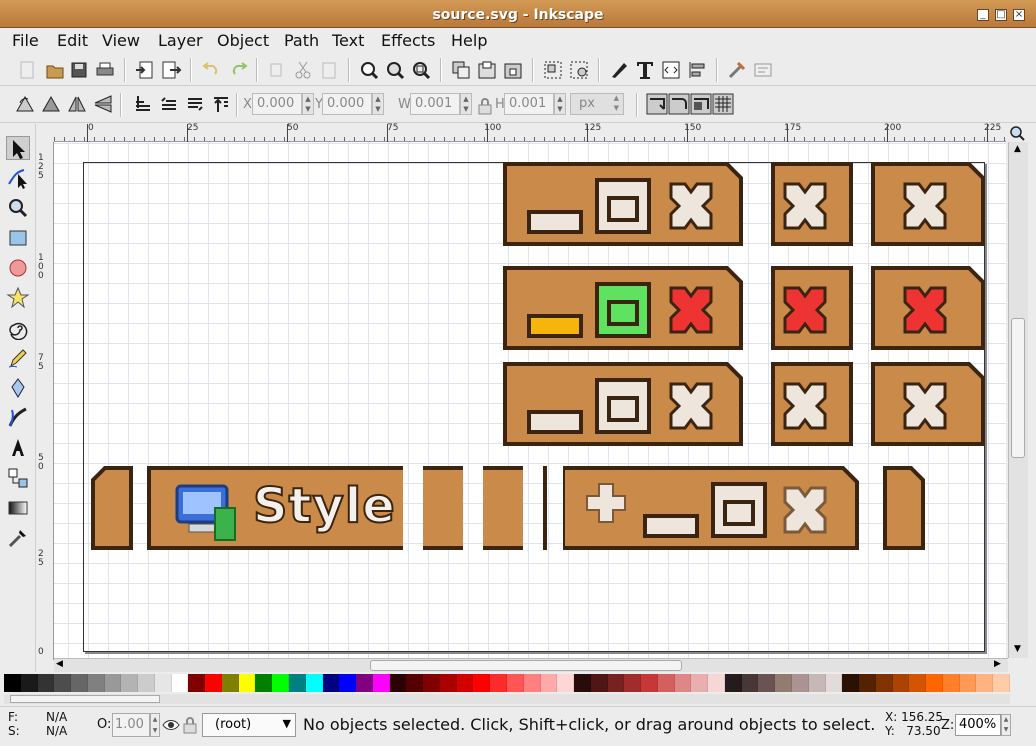 This screenshot has height=746, width=1036. Describe the element at coordinates (1017, 649) in the screenshot. I see `scroll-down-icon: ▼` at that location.